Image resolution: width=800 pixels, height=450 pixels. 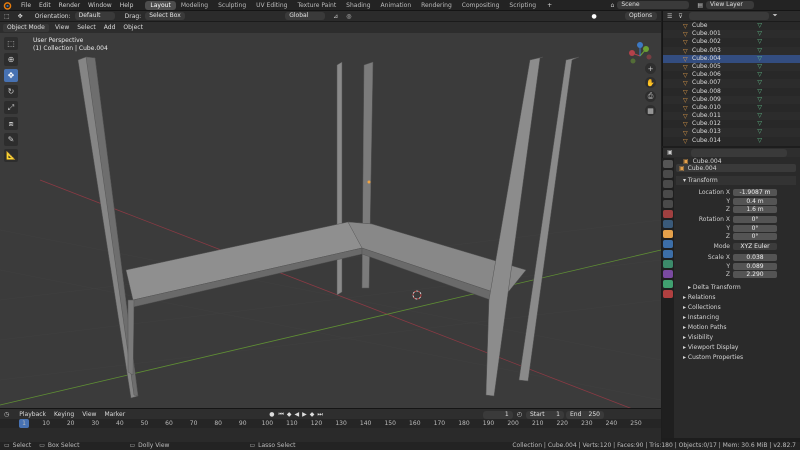 I want to click on outliner-item: ▽ Cube.008 ▽, so click(x=731, y=92).